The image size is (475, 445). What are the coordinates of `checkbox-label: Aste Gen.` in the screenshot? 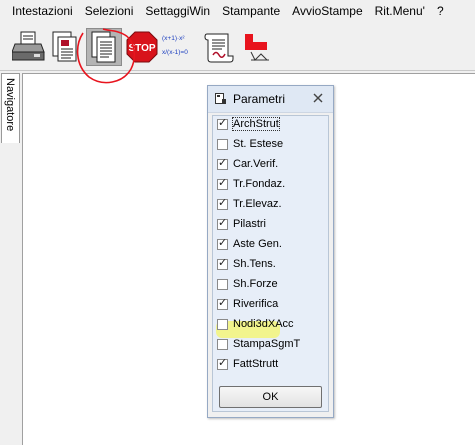 It's located at (257, 244).